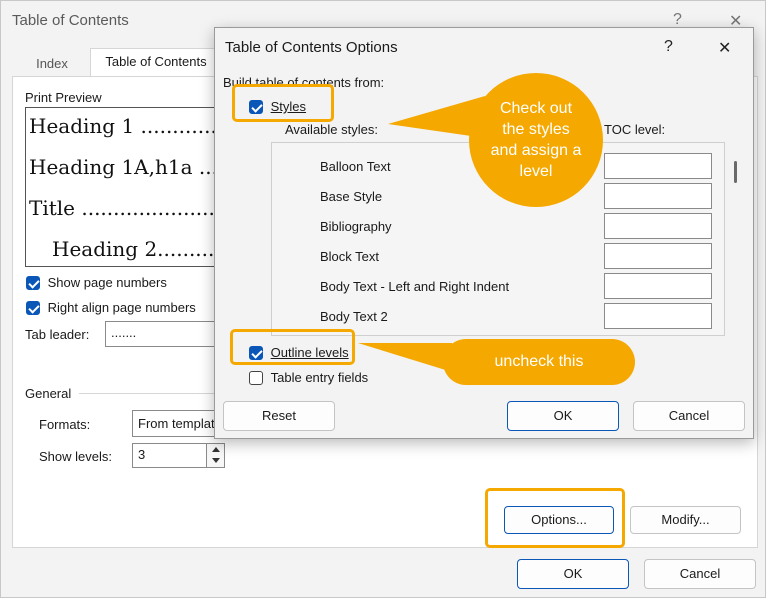  I want to click on outline-levels-row: Outline levels, so click(299, 352).